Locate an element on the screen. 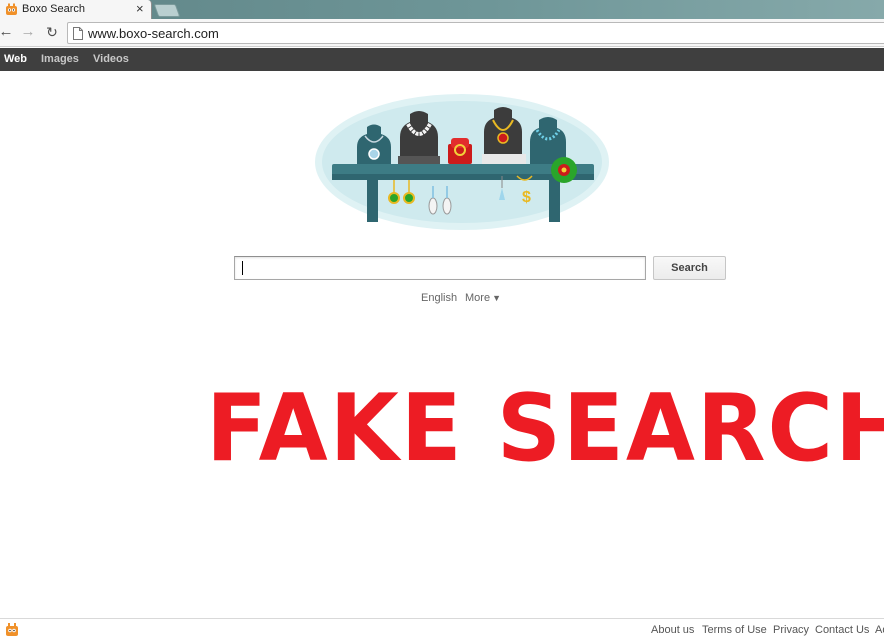 Image resolution: width=884 pixels, height=639 pixels. window-titlebar: Boxo Search × is located at coordinates (442, 9).